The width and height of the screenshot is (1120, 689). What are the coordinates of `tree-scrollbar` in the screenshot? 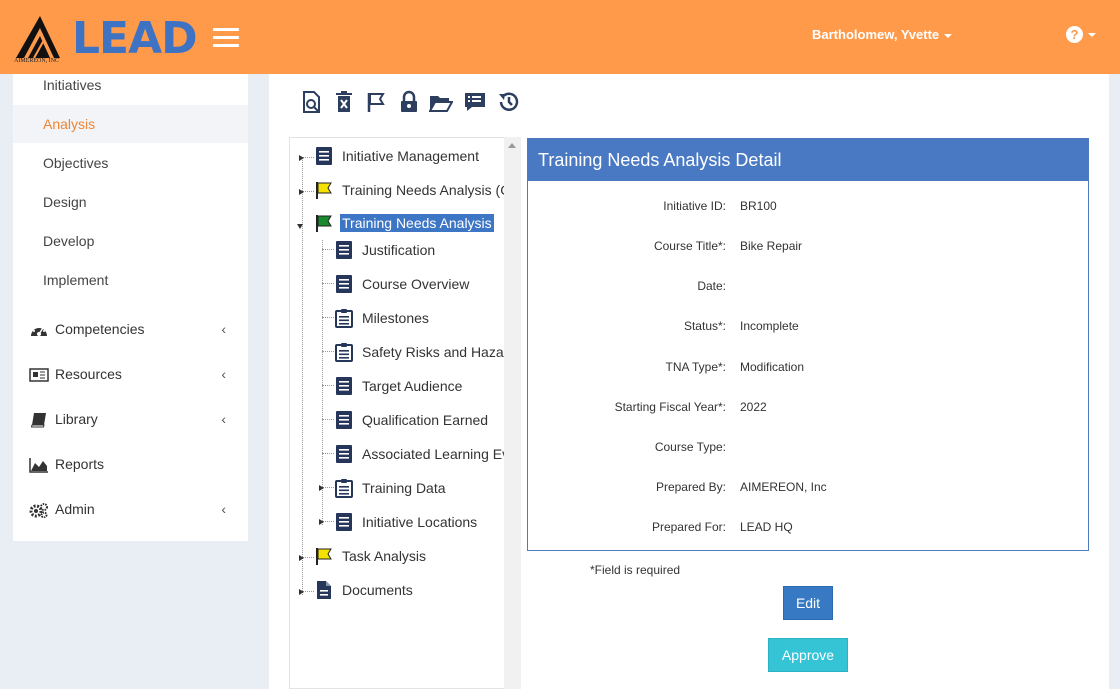 It's located at (512, 413).